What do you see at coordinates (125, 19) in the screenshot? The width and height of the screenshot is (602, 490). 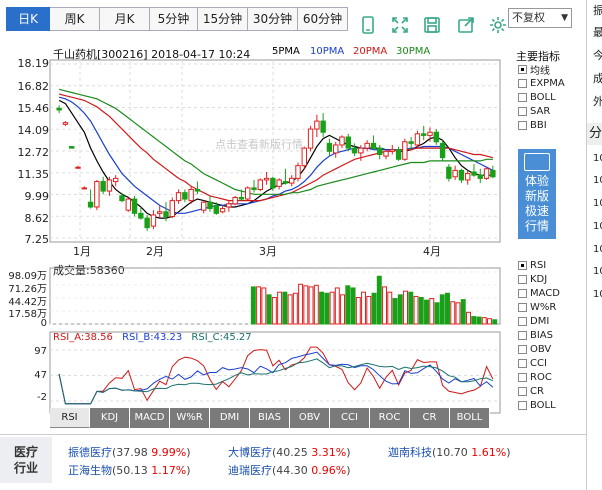 I see `tab-monthly-k: 月K` at bounding box center [125, 19].